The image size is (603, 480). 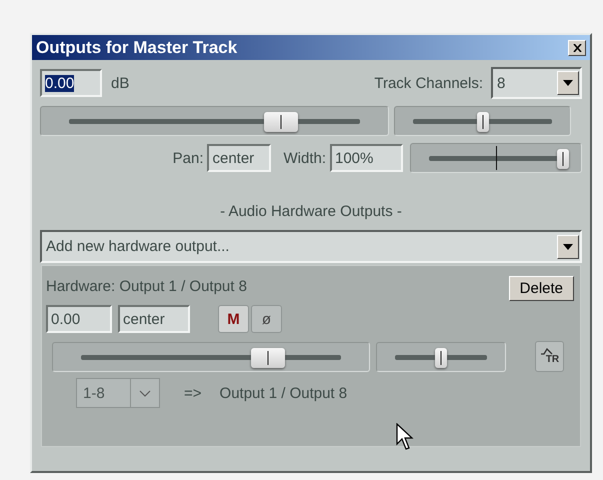 What do you see at coordinates (266, 319) in the screenshot?
I see `phase-button: ø` at bounding box center [266, 319].